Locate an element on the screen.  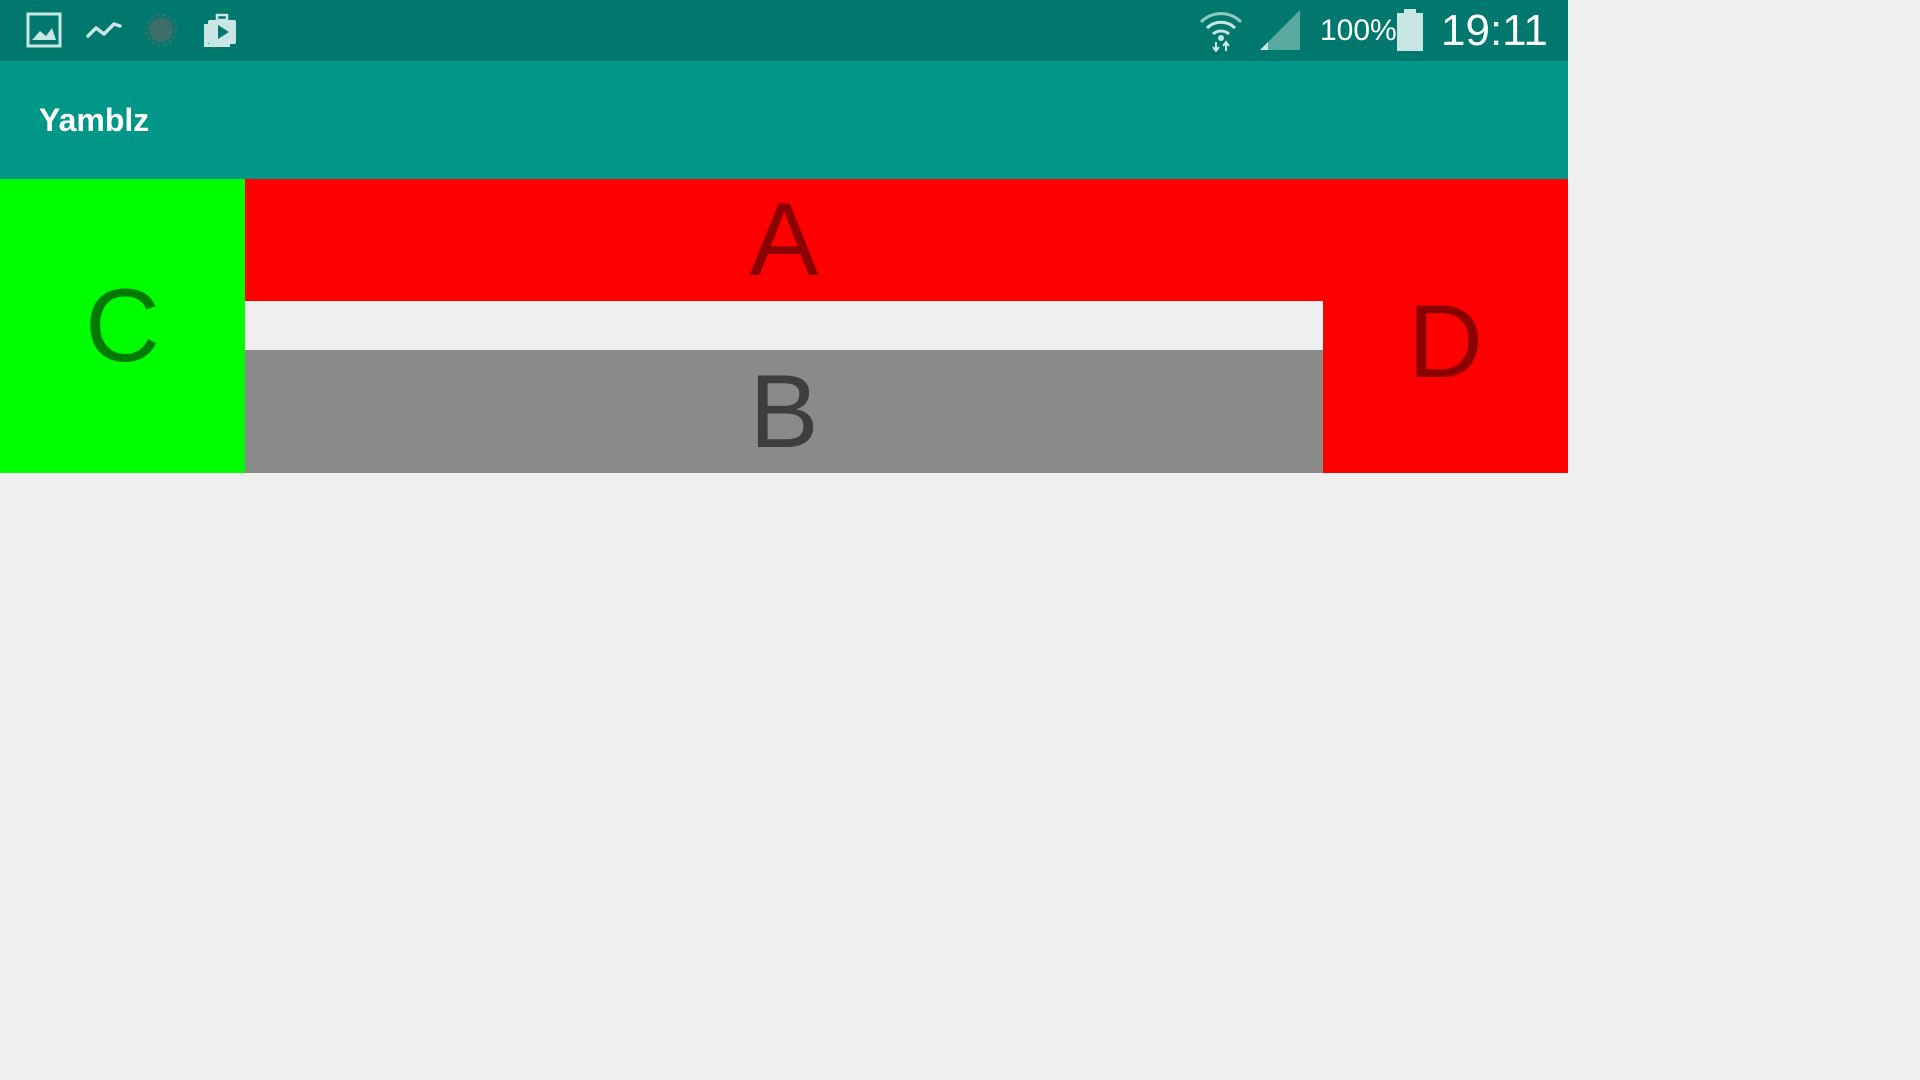
battery-icon is located at coordinates (1410, 30).